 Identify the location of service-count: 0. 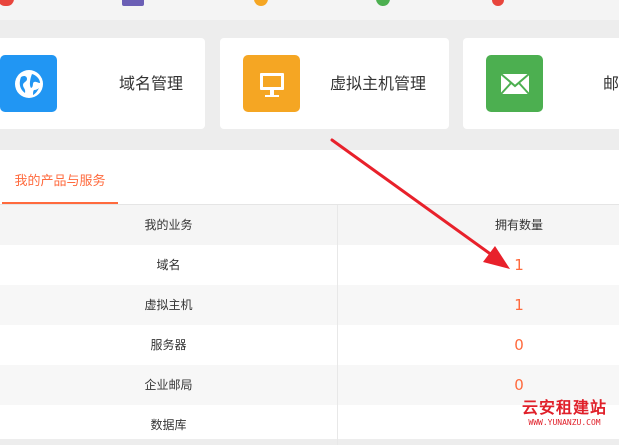
(478, 345).